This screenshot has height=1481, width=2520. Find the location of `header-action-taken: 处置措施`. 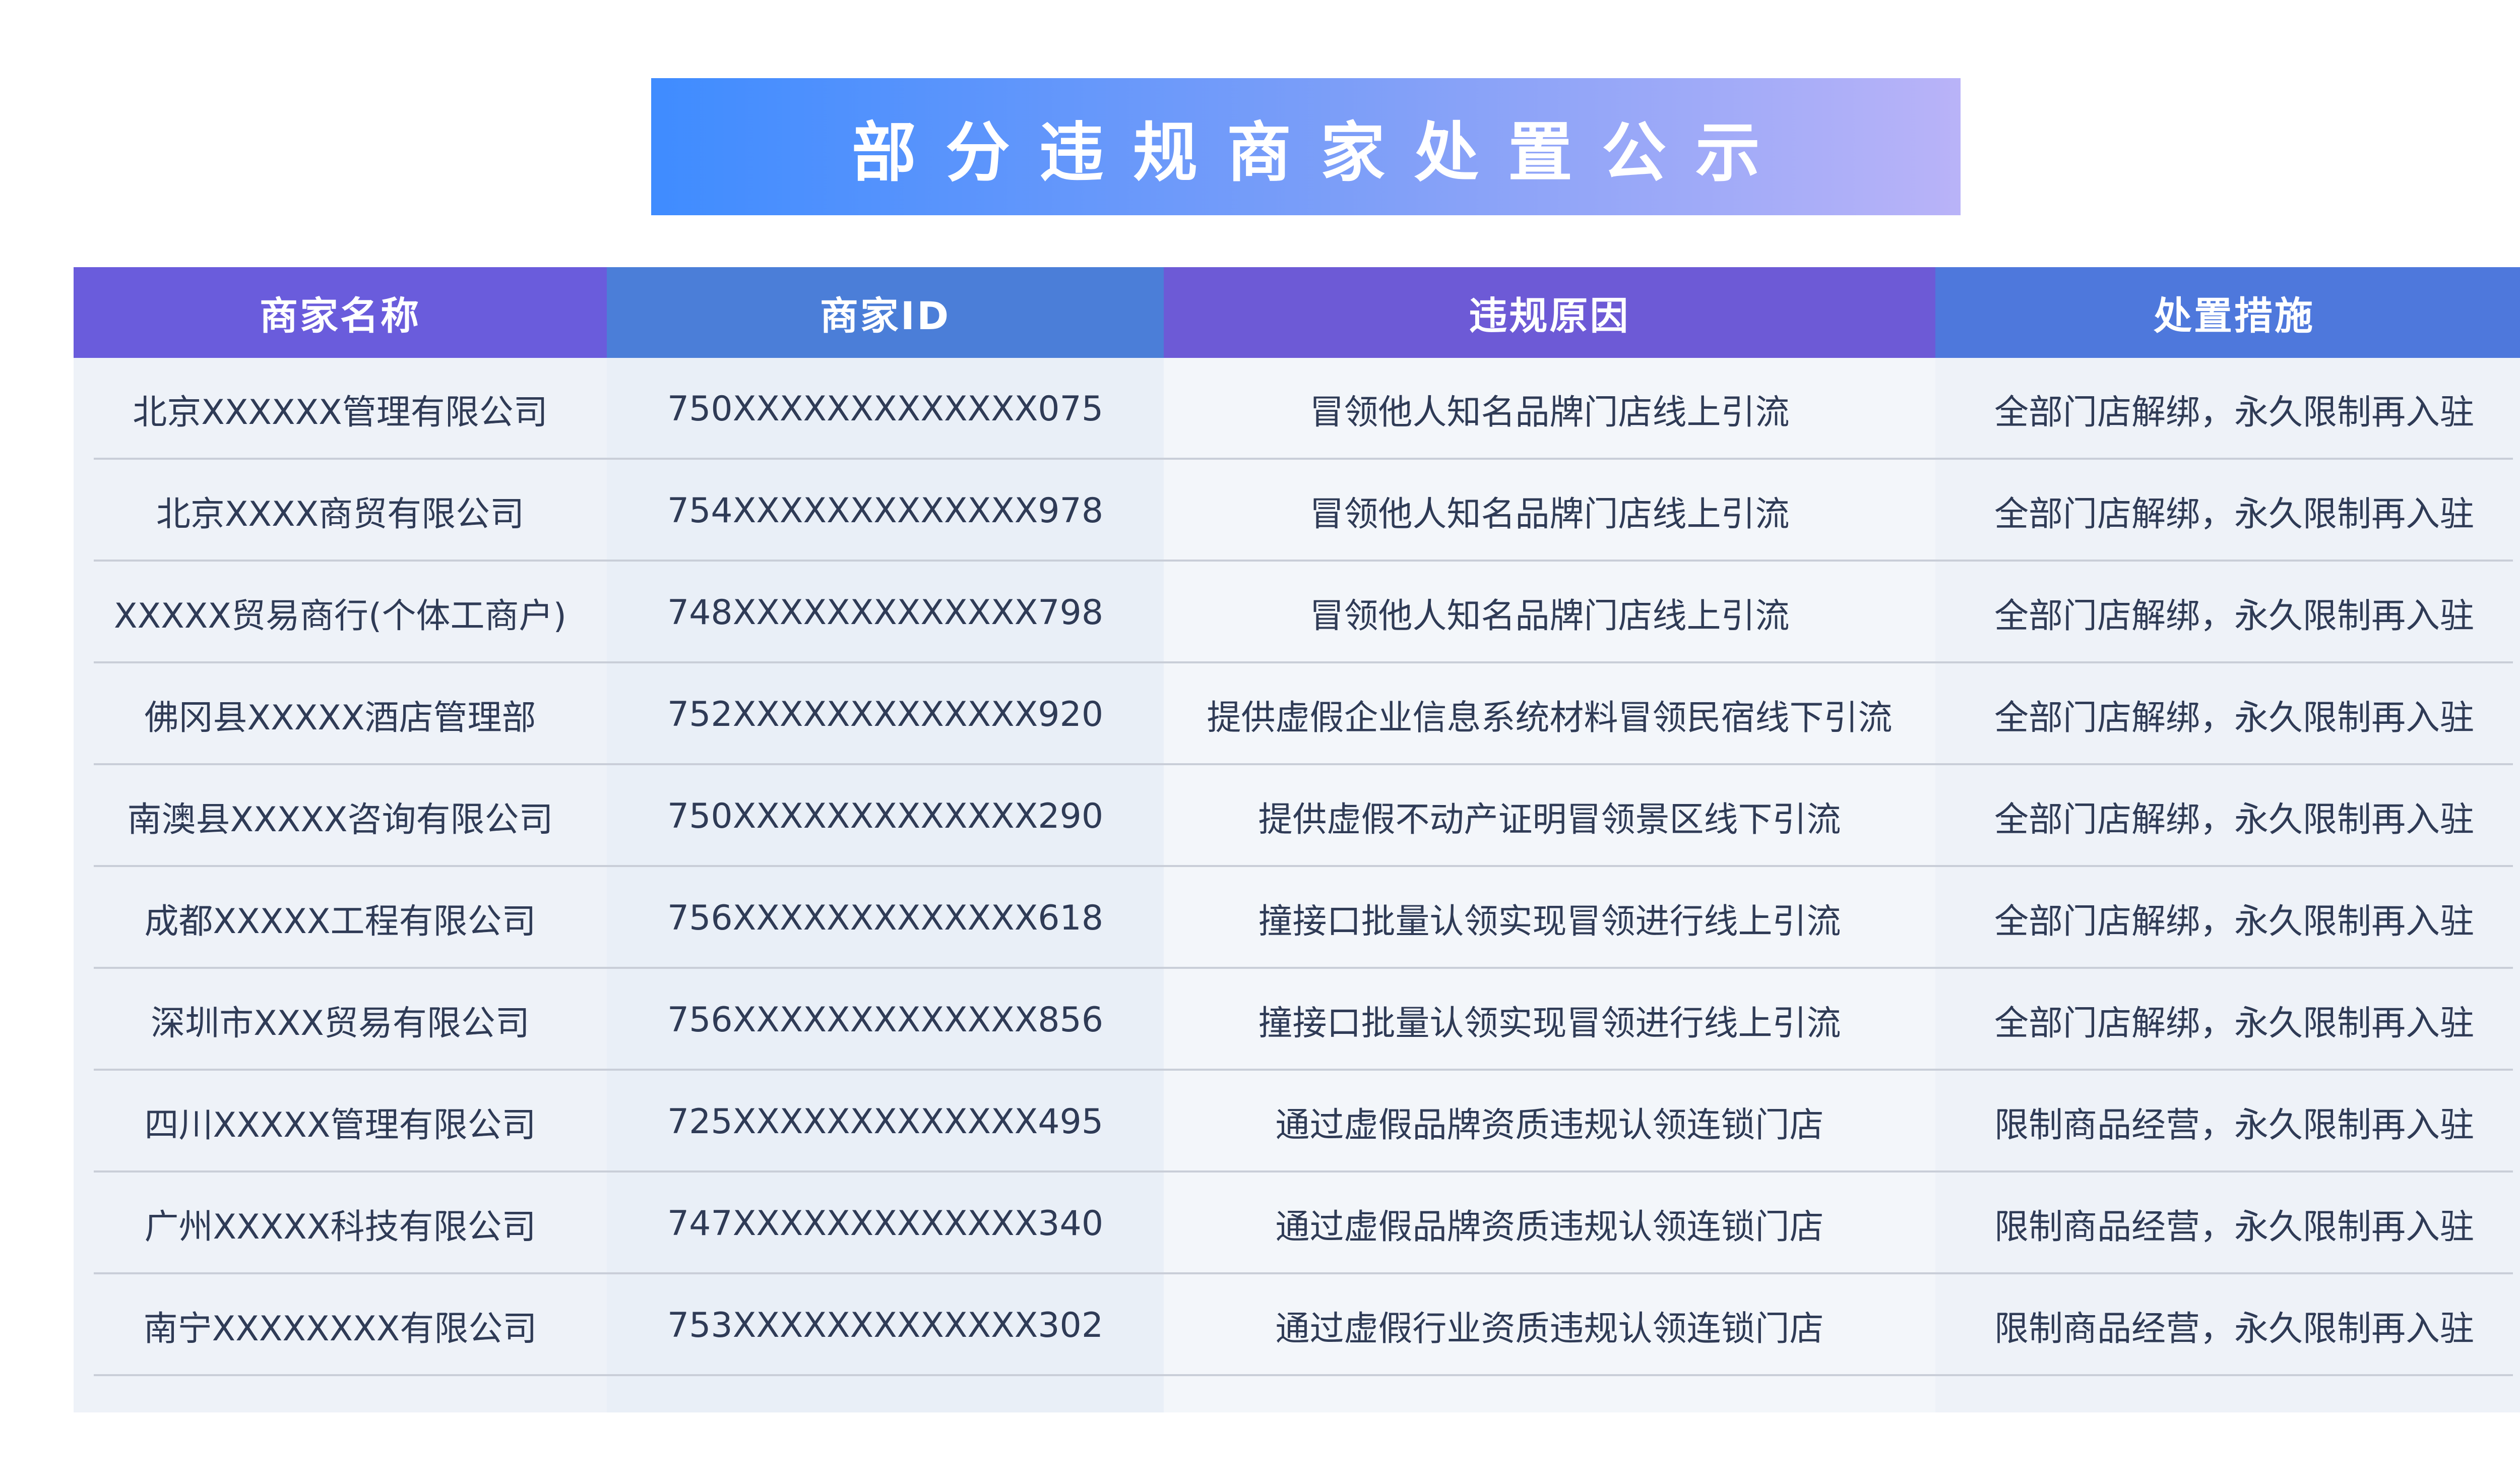

header-action-taken: 处置措施 is located at coordinates (2227, 313).